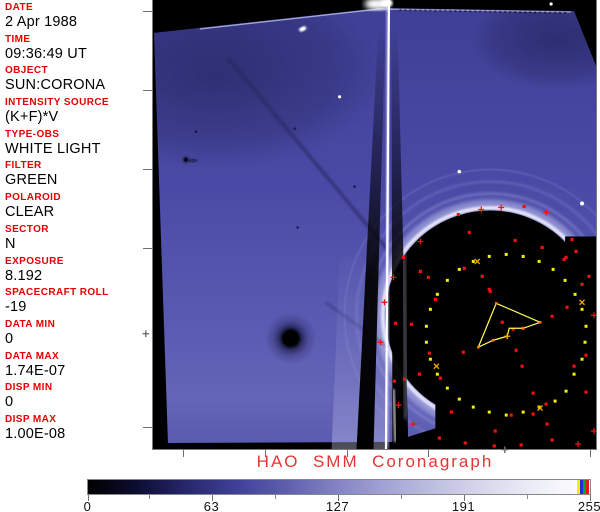  Describe the element at coordinates (78, 50) in the screenshot. I see `metadata-field: TIME 09:36:49 UT` at that location.